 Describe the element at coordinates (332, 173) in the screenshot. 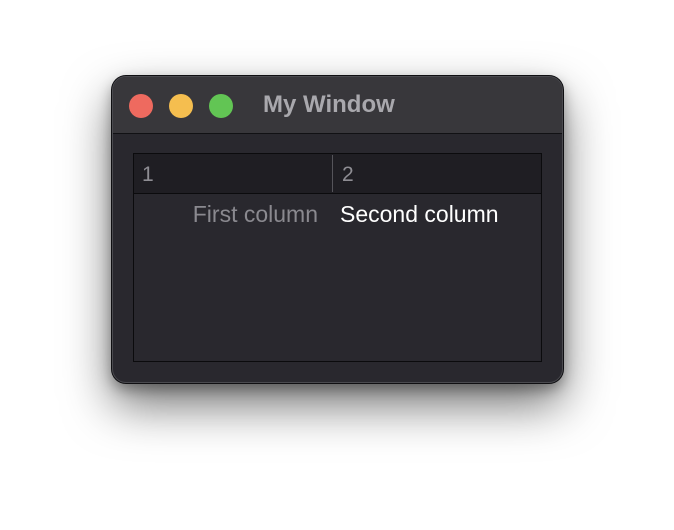

I see `column-resize-handle` at that location.